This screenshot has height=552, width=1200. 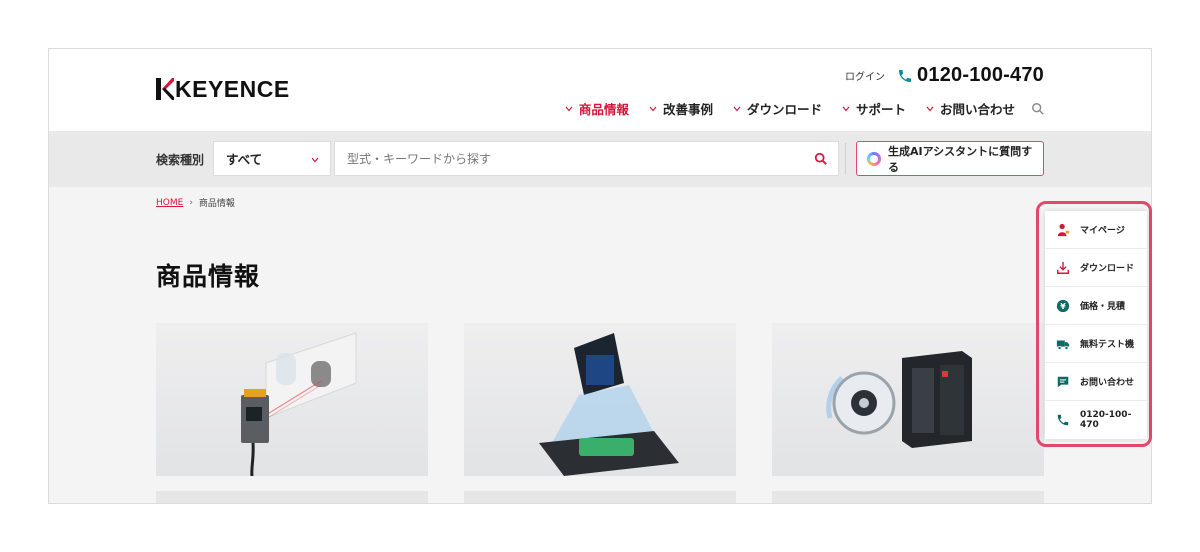 I want to click on divider, so click(x=845, y=158).